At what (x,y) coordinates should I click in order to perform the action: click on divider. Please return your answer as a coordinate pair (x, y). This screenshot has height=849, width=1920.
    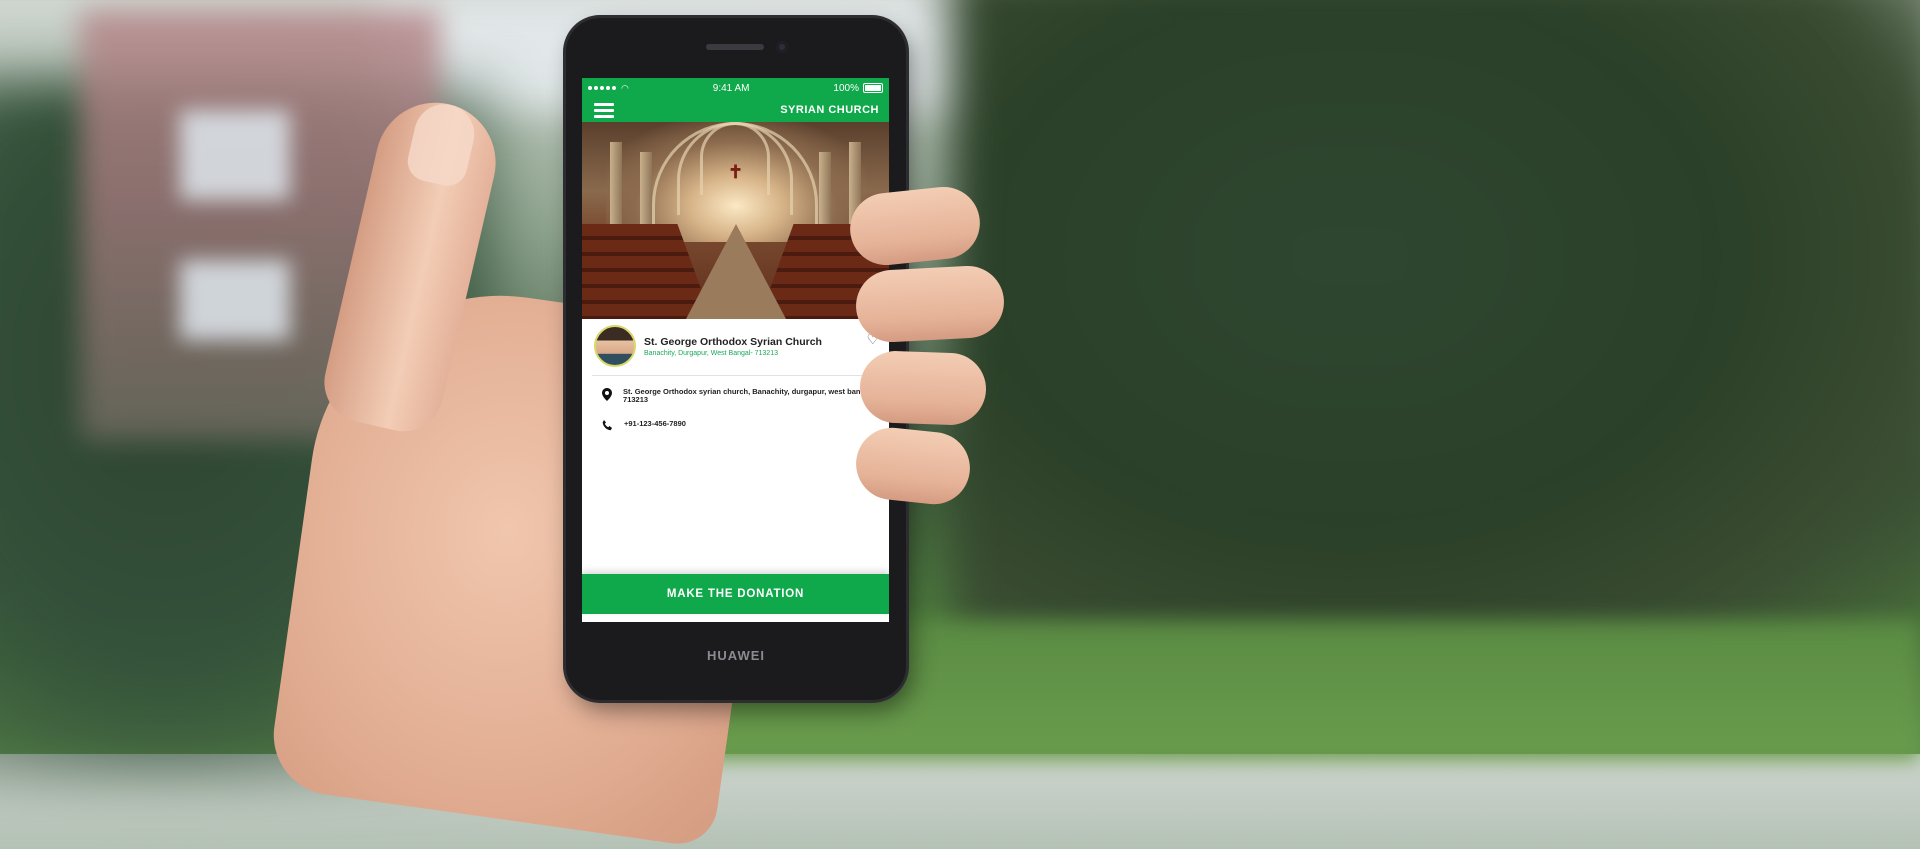
    Looking at the image, I should click on (735, 375).